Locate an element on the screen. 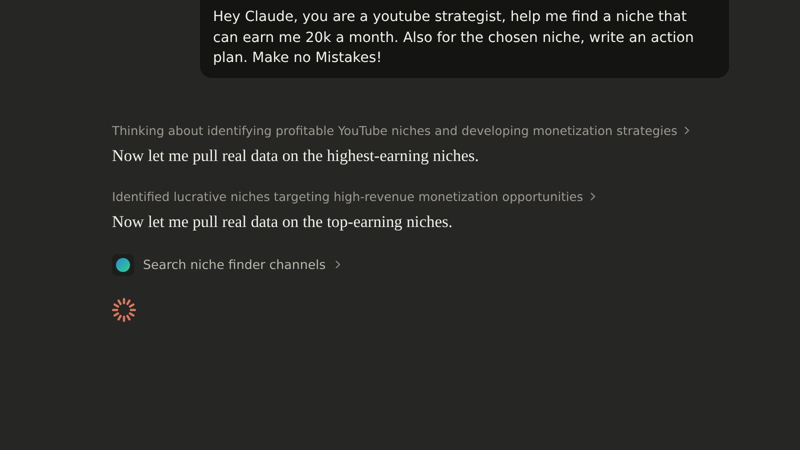  response-text: Now let me pull real data on the highest-earning niches. is located at coordinates (295, 156).